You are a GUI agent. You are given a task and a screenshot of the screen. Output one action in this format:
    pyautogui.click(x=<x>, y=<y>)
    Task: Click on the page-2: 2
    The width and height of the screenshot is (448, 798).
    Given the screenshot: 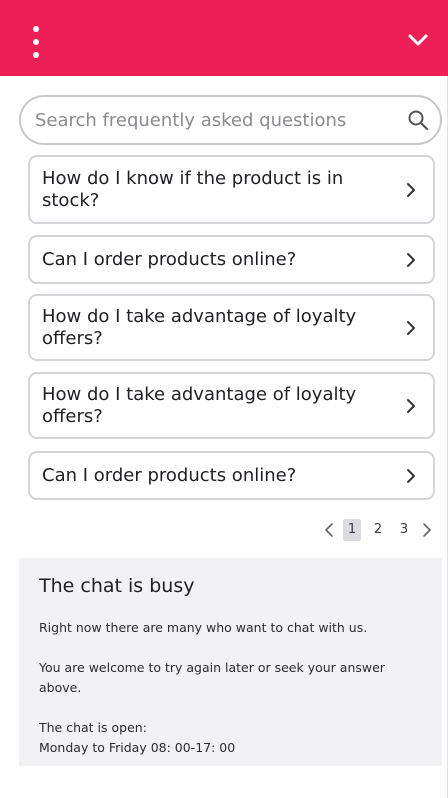 What is the action you would take?
    pyautogui.click(x=378, y=530)
    